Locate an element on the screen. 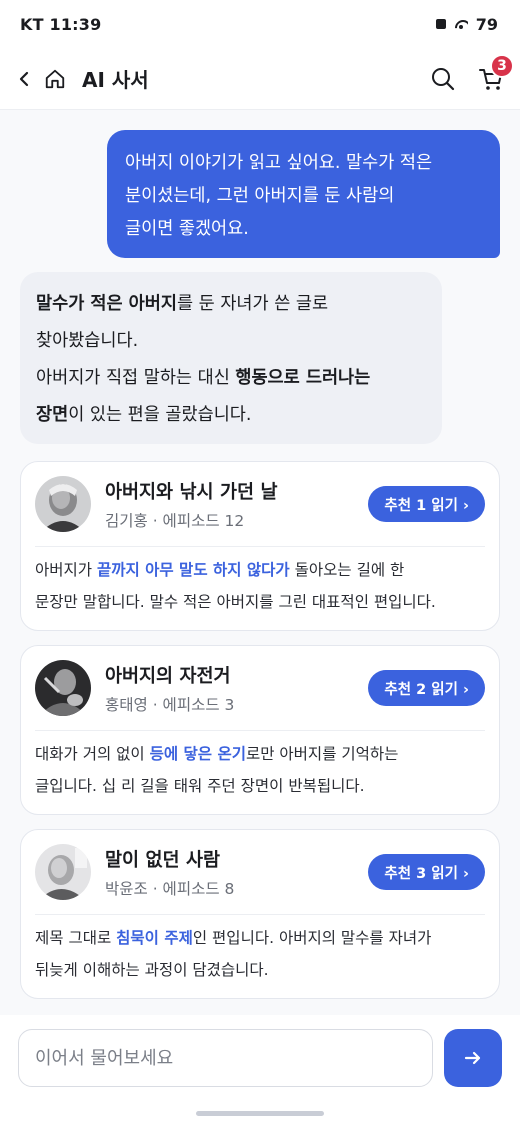 The image size is (520, 1127). ai-emphasis: 말수가 적은 아버지 is located at coordinates (106, 304).